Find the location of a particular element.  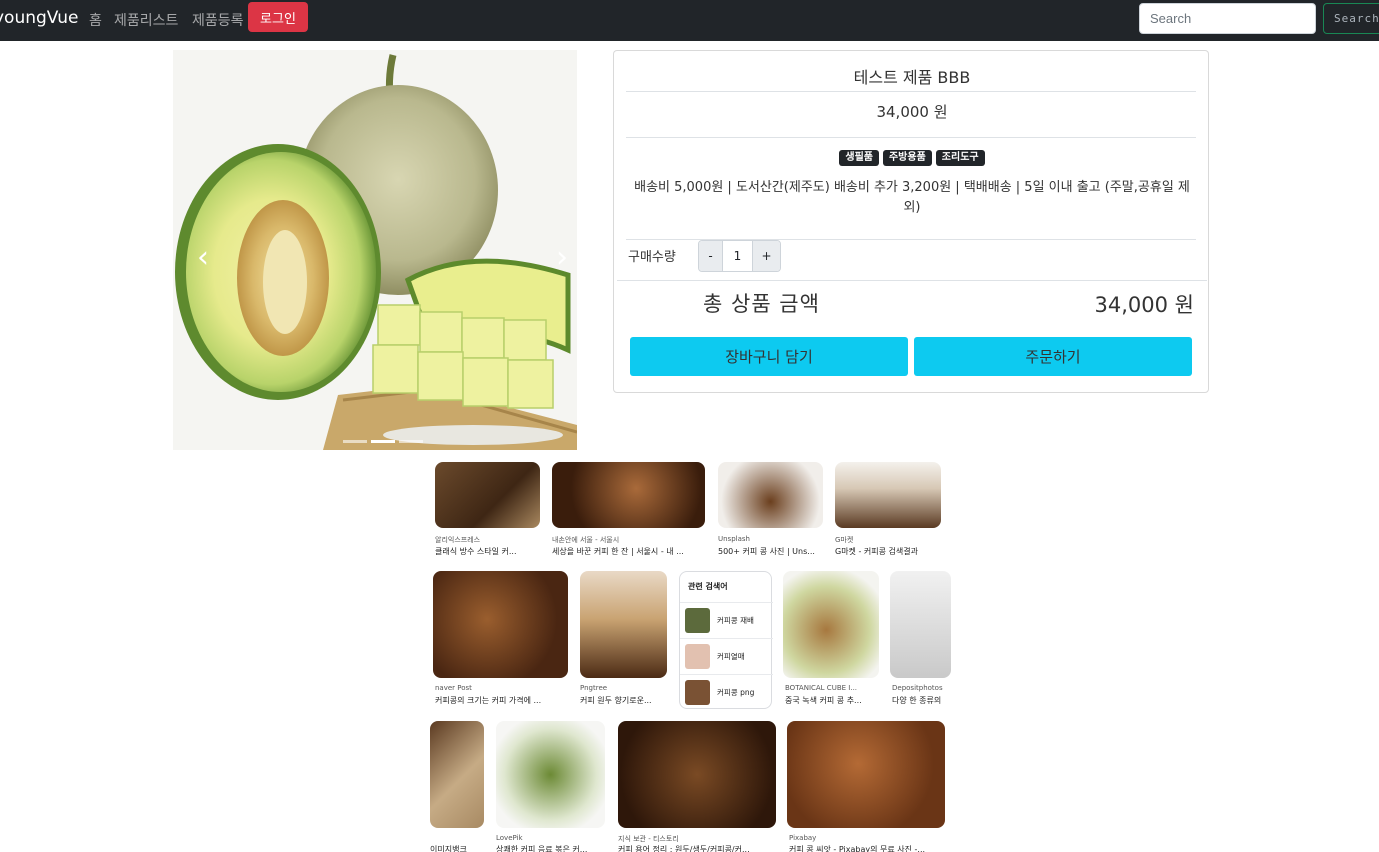

related-search-label: 커피열매 is located at coordinates (731, 656).